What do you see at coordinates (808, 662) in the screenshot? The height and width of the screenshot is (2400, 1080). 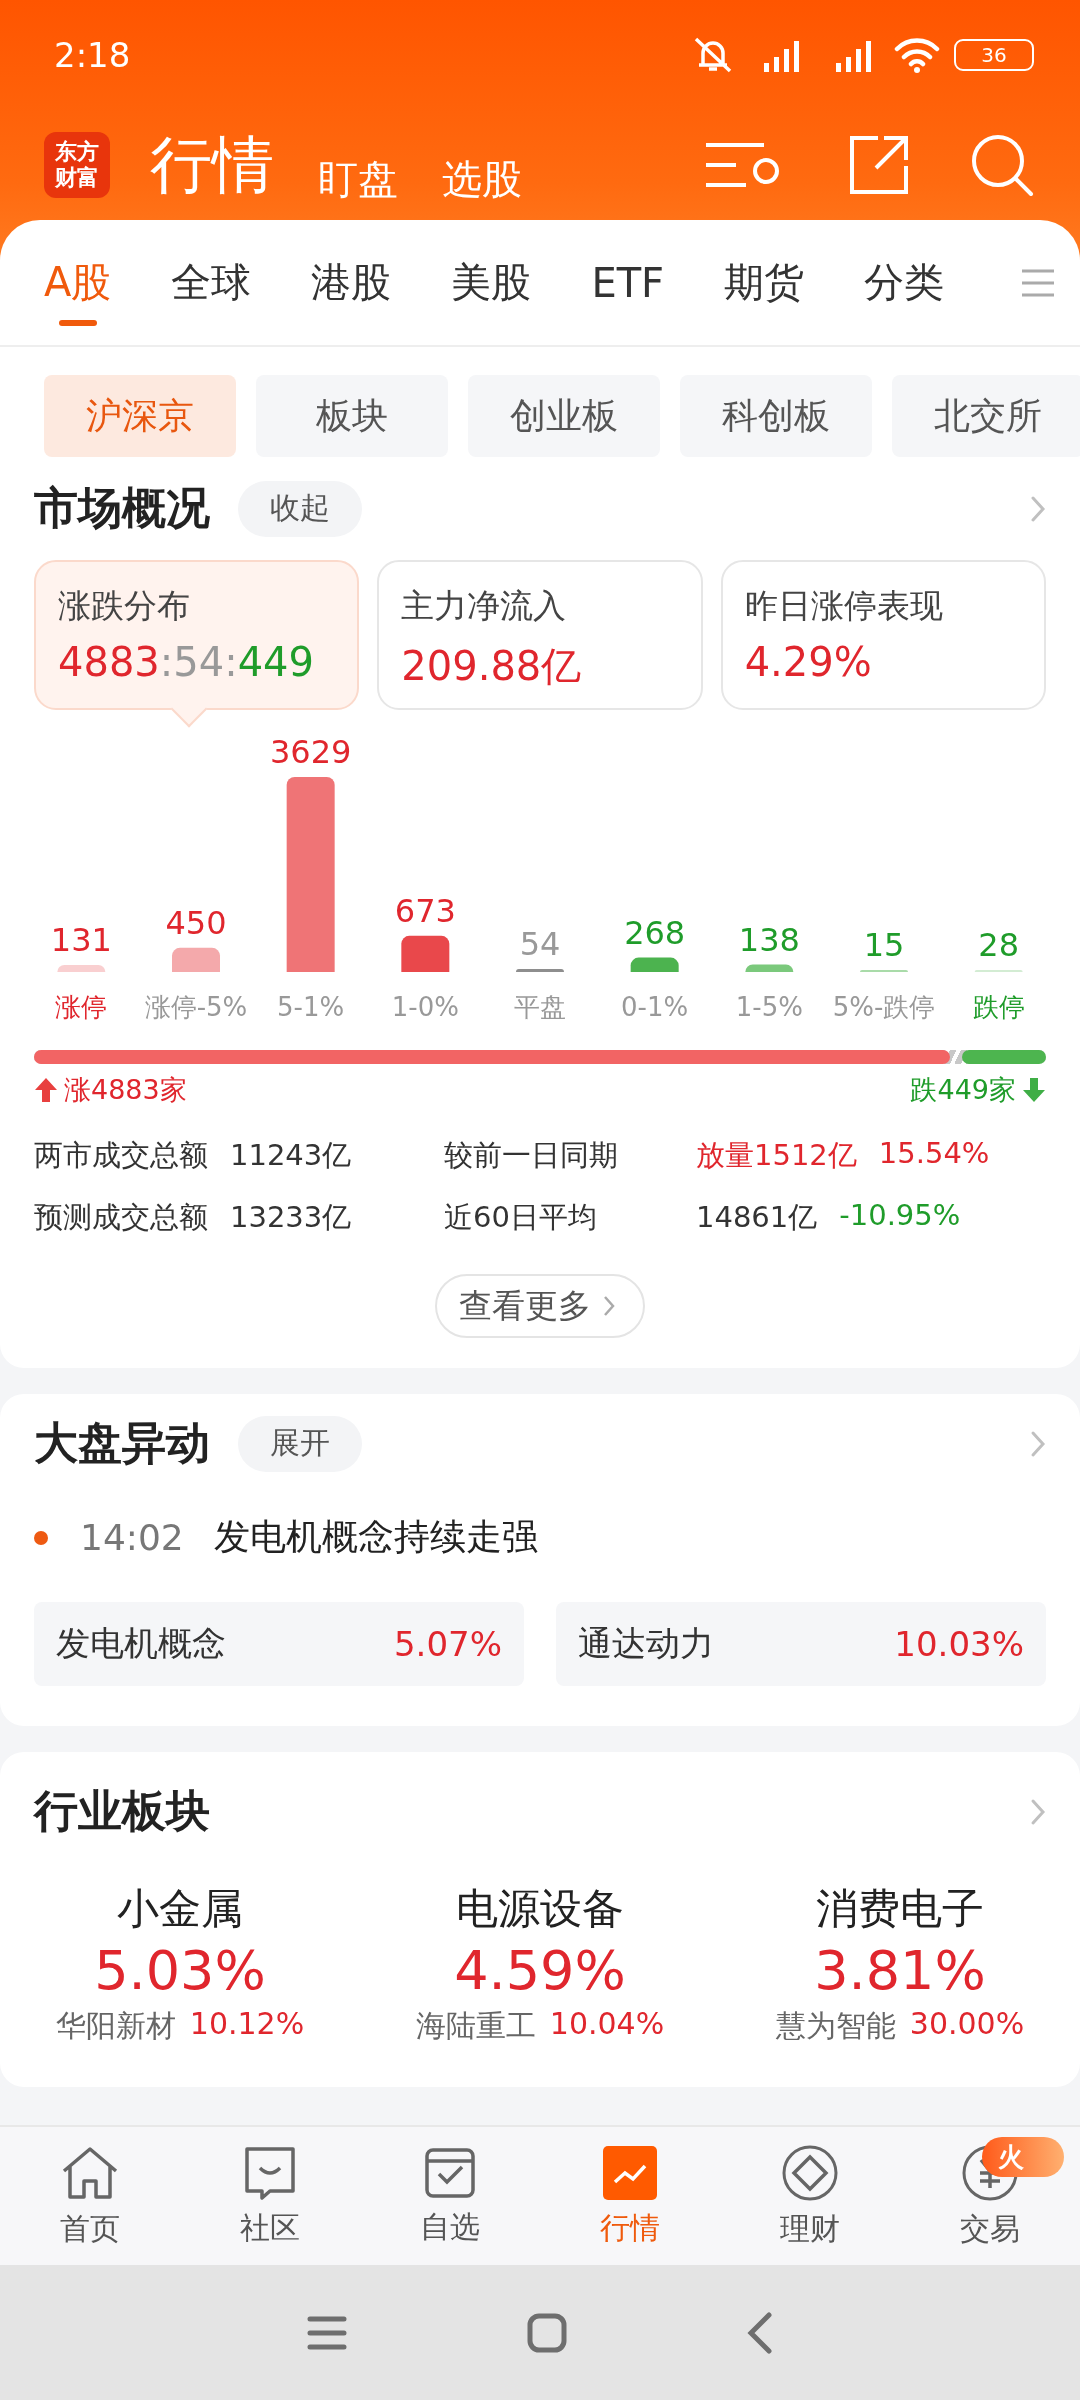 I see `card-value: 4.29%` at bounding box center [808, 662].